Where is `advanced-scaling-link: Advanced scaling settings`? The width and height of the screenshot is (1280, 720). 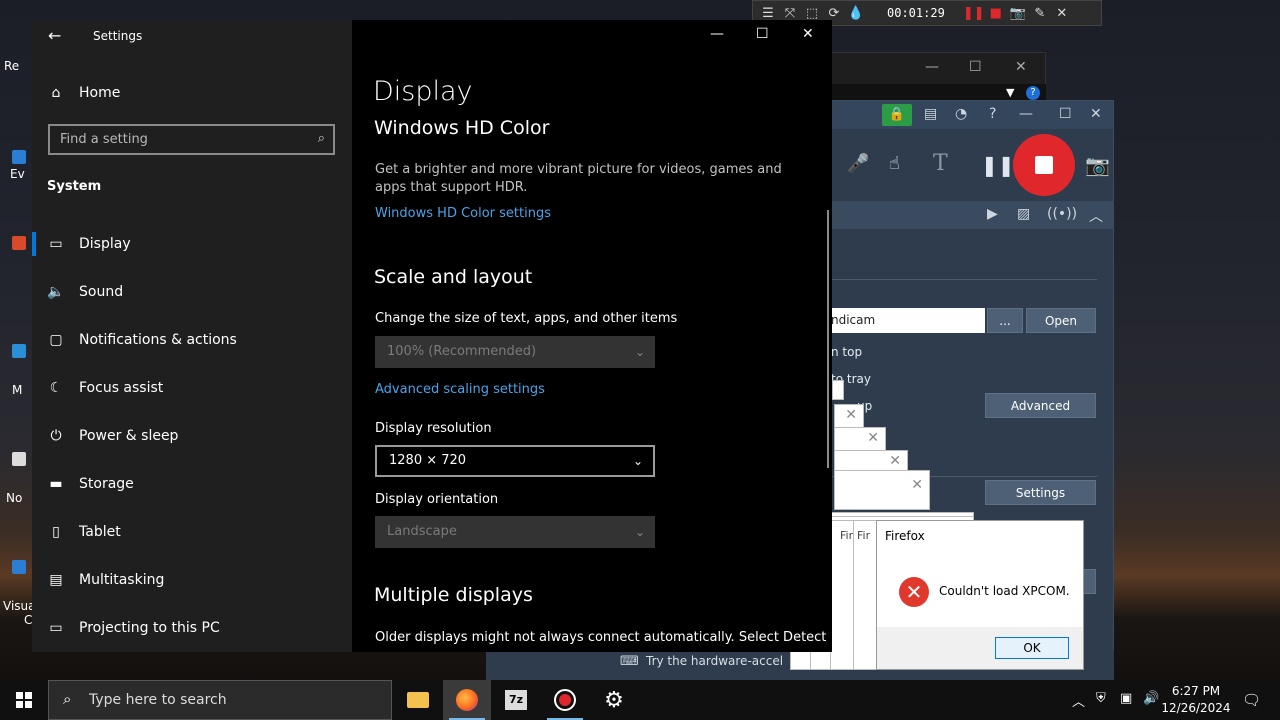
advanced-scaling-link: Advanced scaling settings is located at coordinates (460, 389).